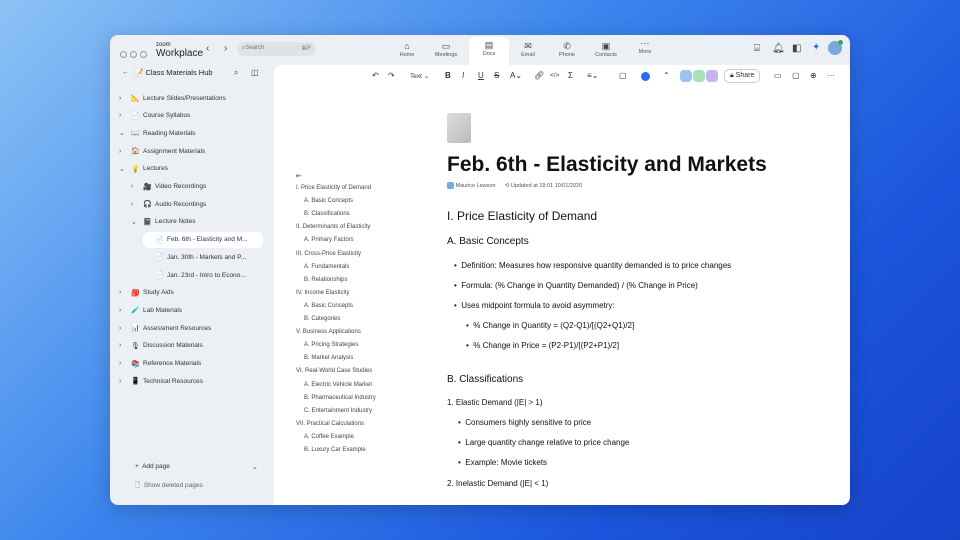 This screenshot has height=540, width=960. Describe the element at coordinates (255, 72) in the screenshot. I see `sidebar-toggle-icon: ◫` at that location.